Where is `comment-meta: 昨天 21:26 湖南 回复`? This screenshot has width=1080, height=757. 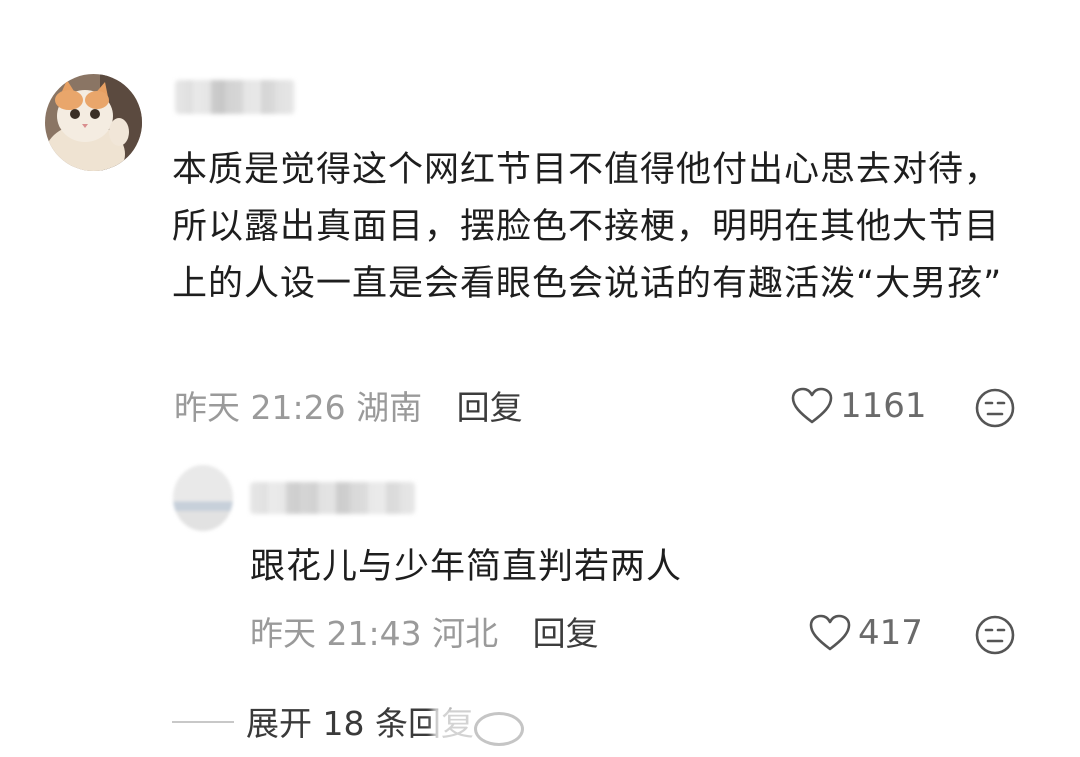 comment-meta: 昨天 21:26 湖南 回复 is located at coordinates (348, 408).